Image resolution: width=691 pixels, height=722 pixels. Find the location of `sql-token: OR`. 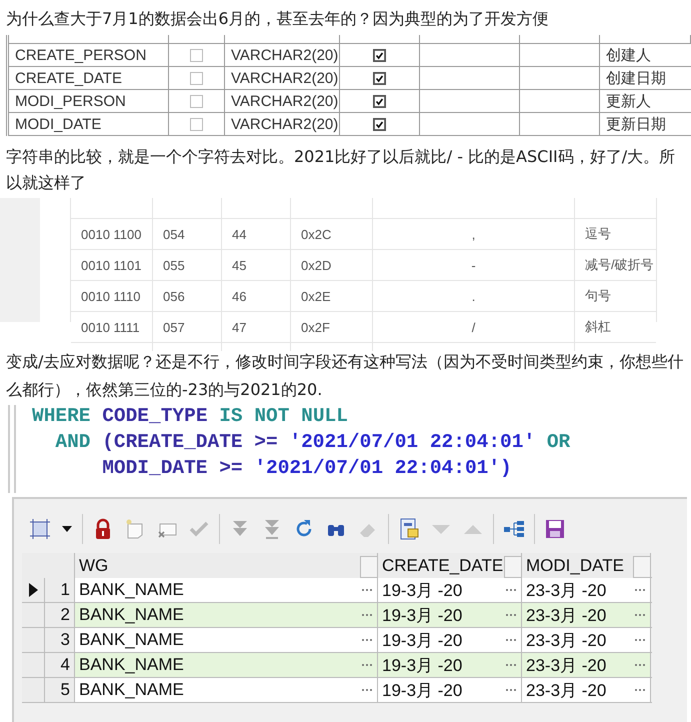

sql-token: OR is located at coordinates (558, 442).